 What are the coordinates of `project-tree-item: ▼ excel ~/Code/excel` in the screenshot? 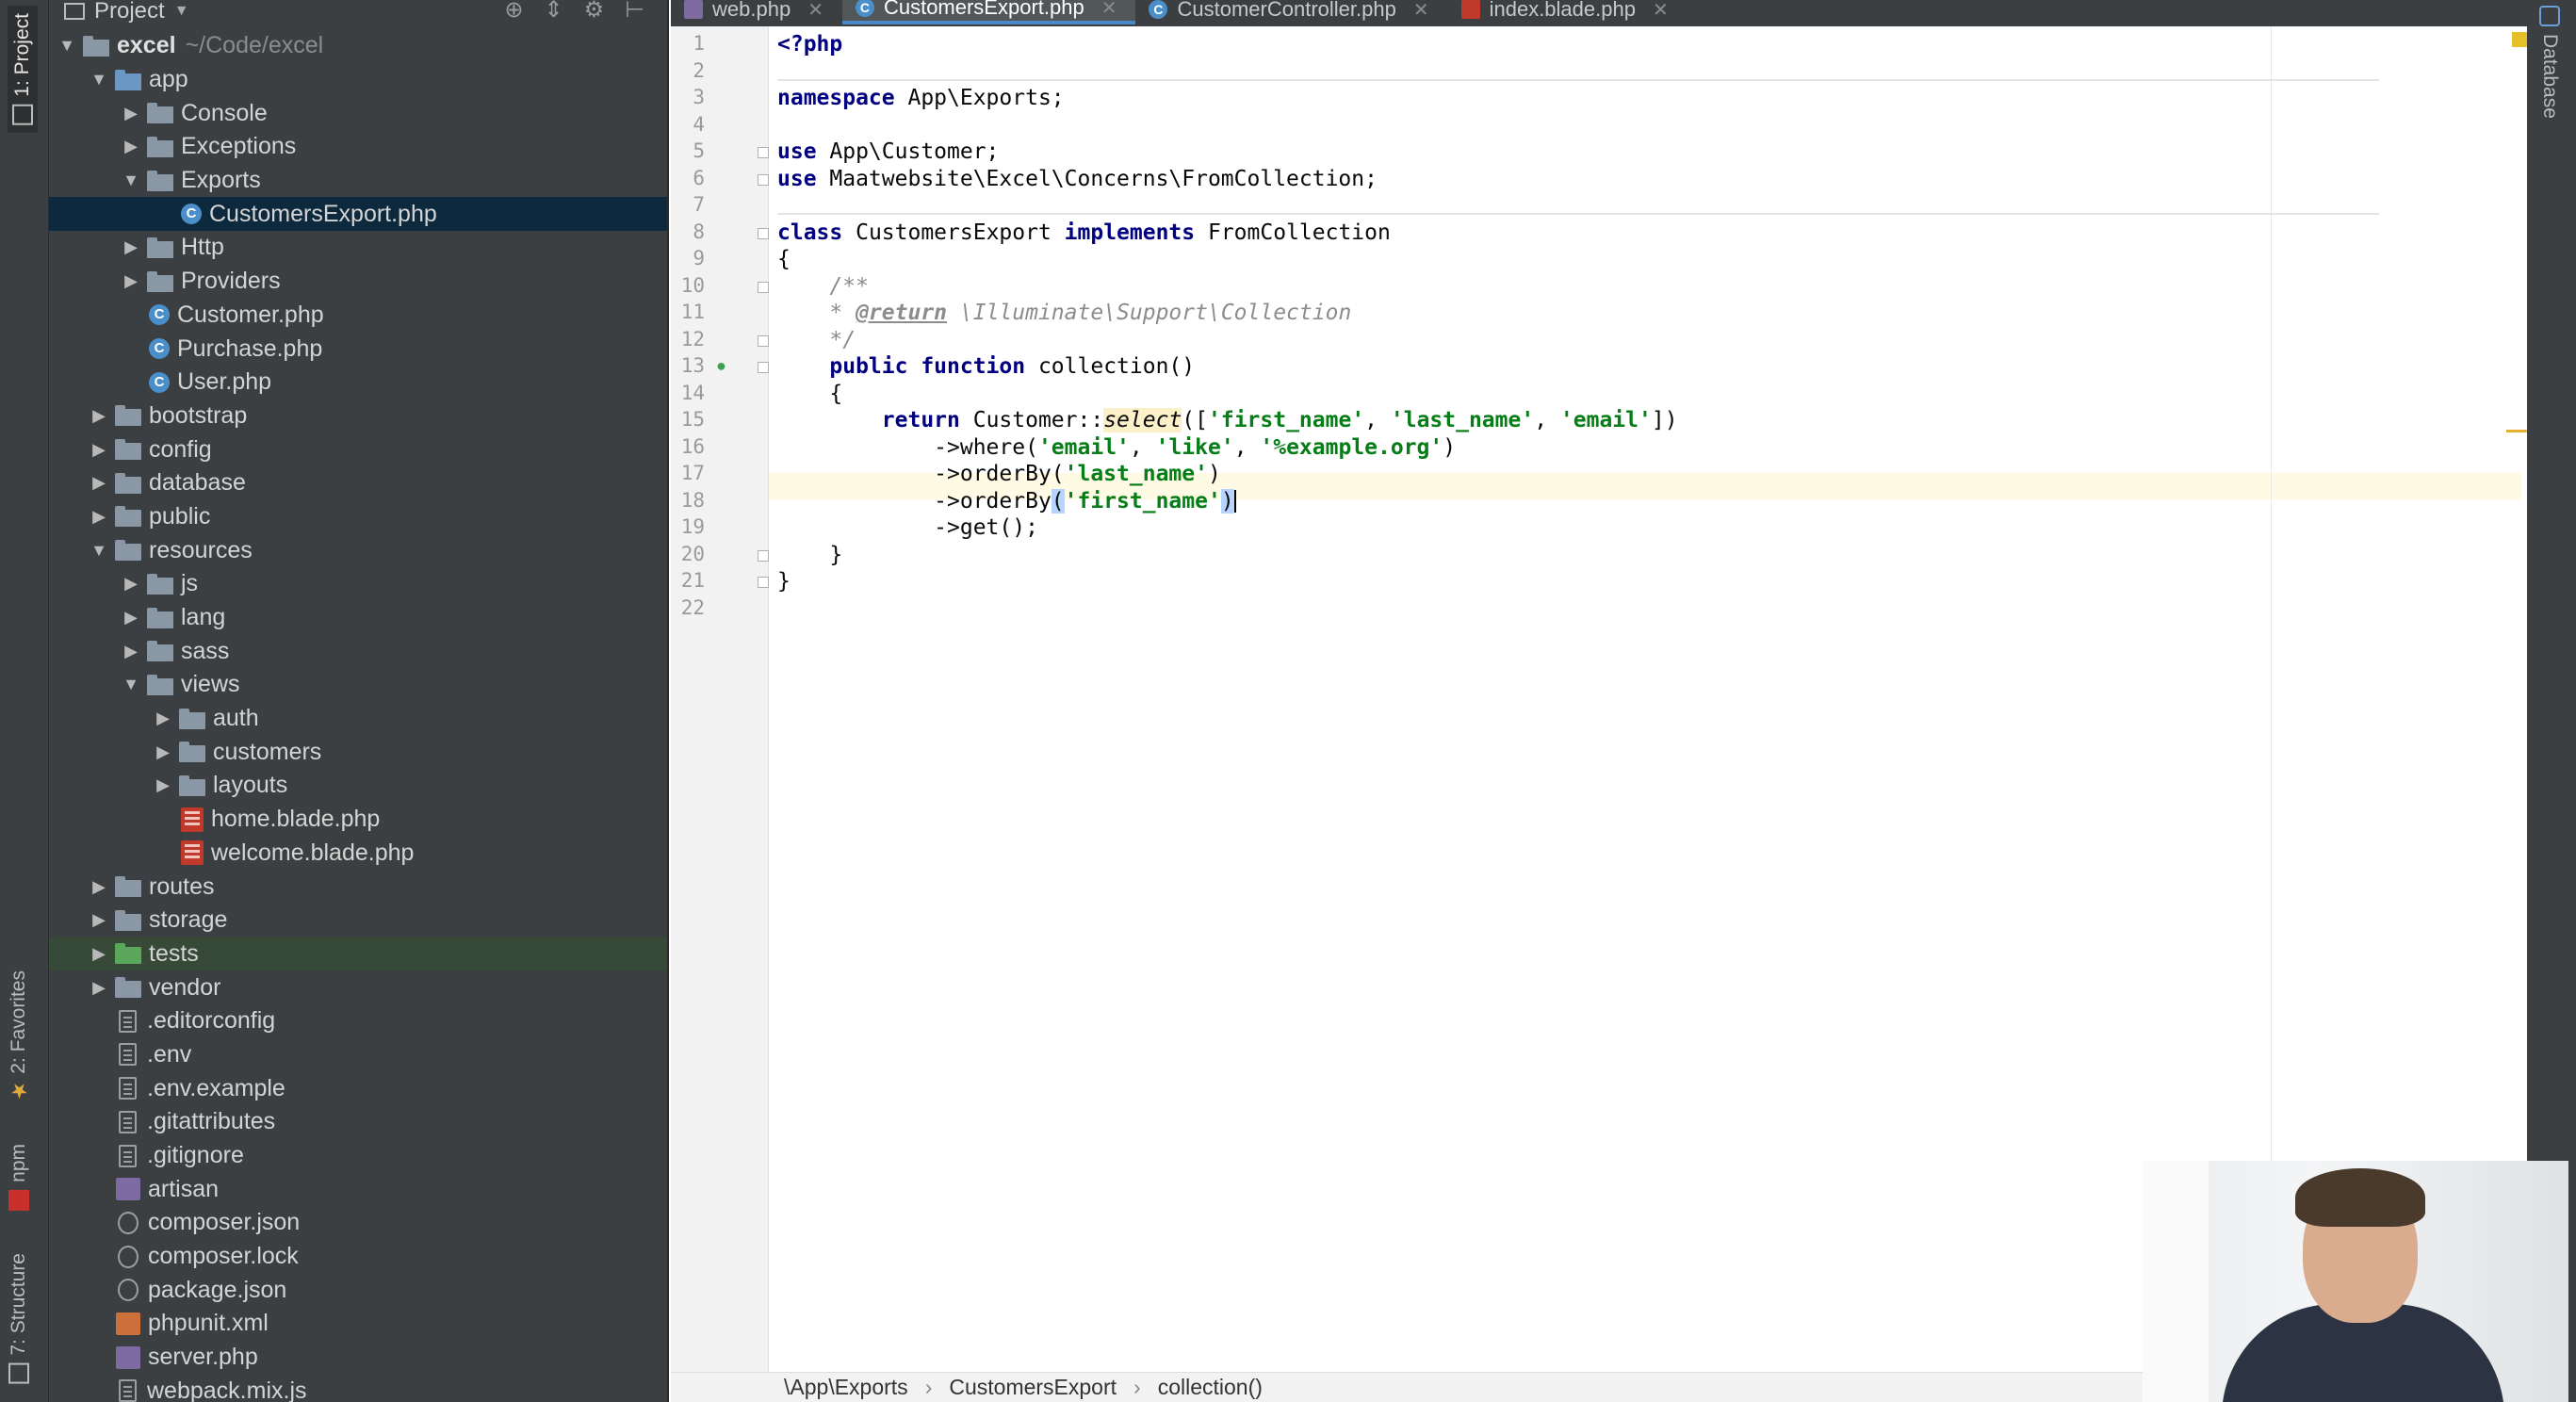 It's located at (358, 46).